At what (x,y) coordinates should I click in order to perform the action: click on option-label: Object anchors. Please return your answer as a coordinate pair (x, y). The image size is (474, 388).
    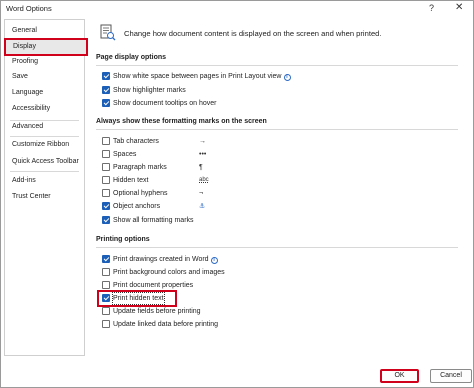
    Looking at the image, I should click on (137, 206).